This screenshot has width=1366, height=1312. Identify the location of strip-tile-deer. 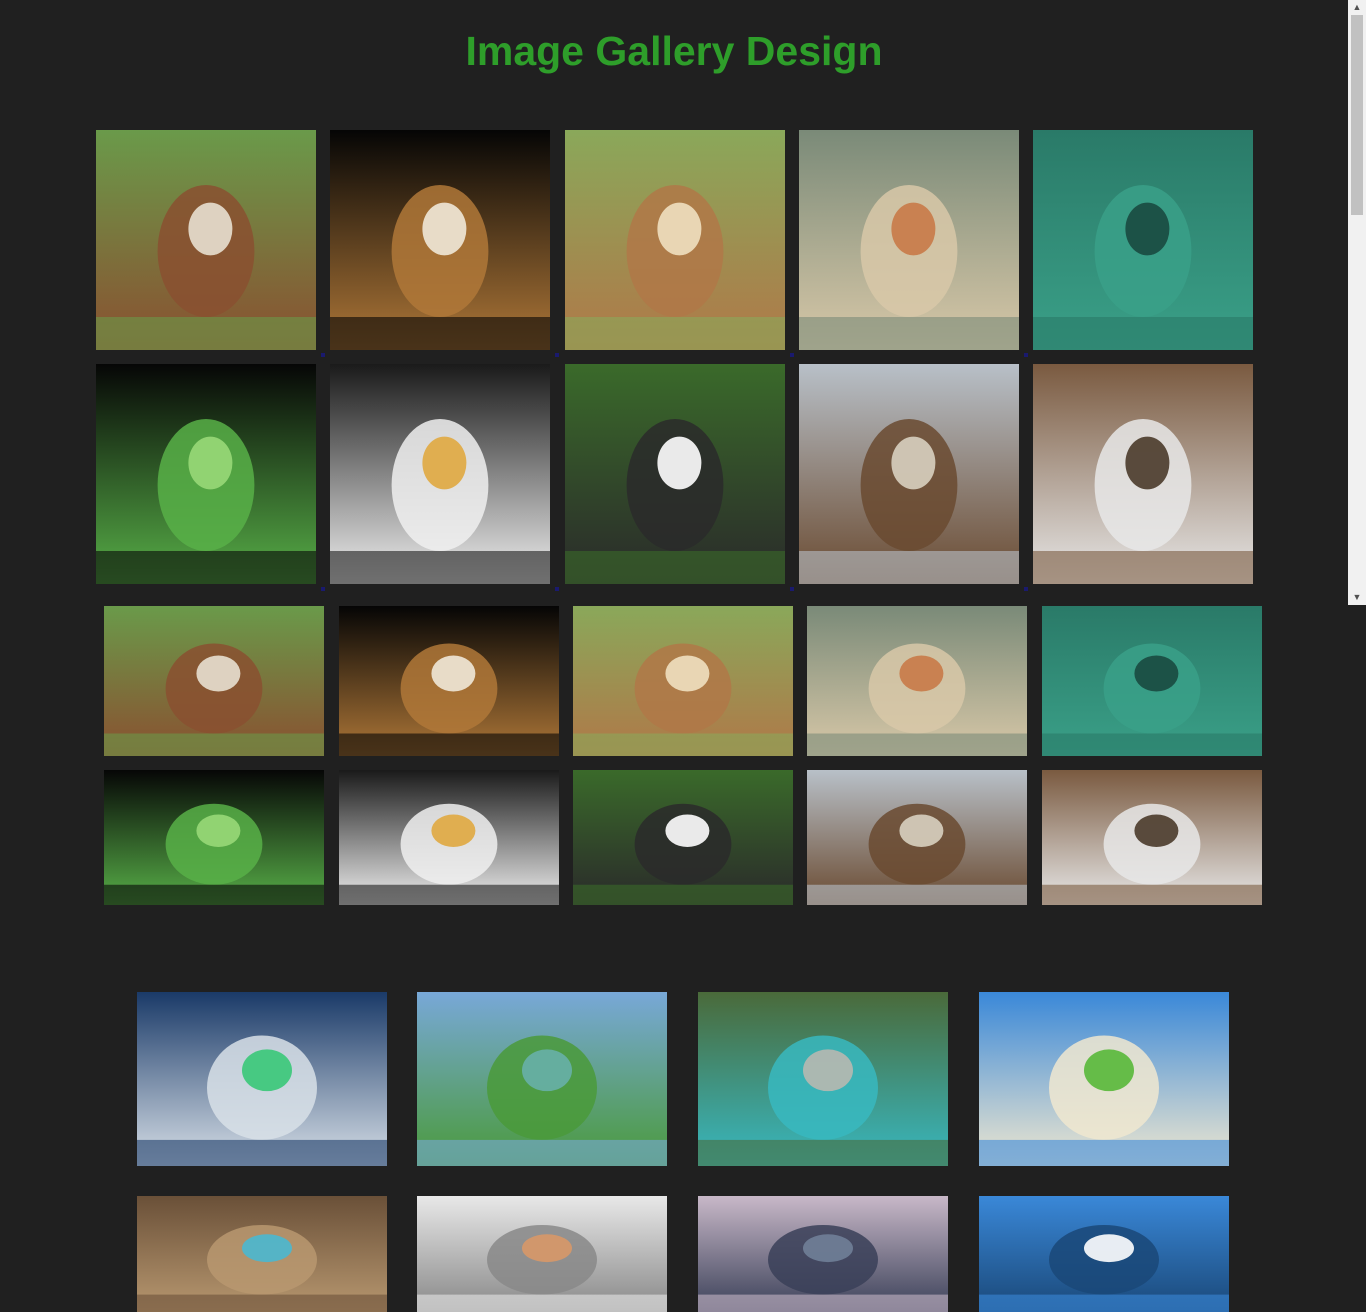
(683, 681).